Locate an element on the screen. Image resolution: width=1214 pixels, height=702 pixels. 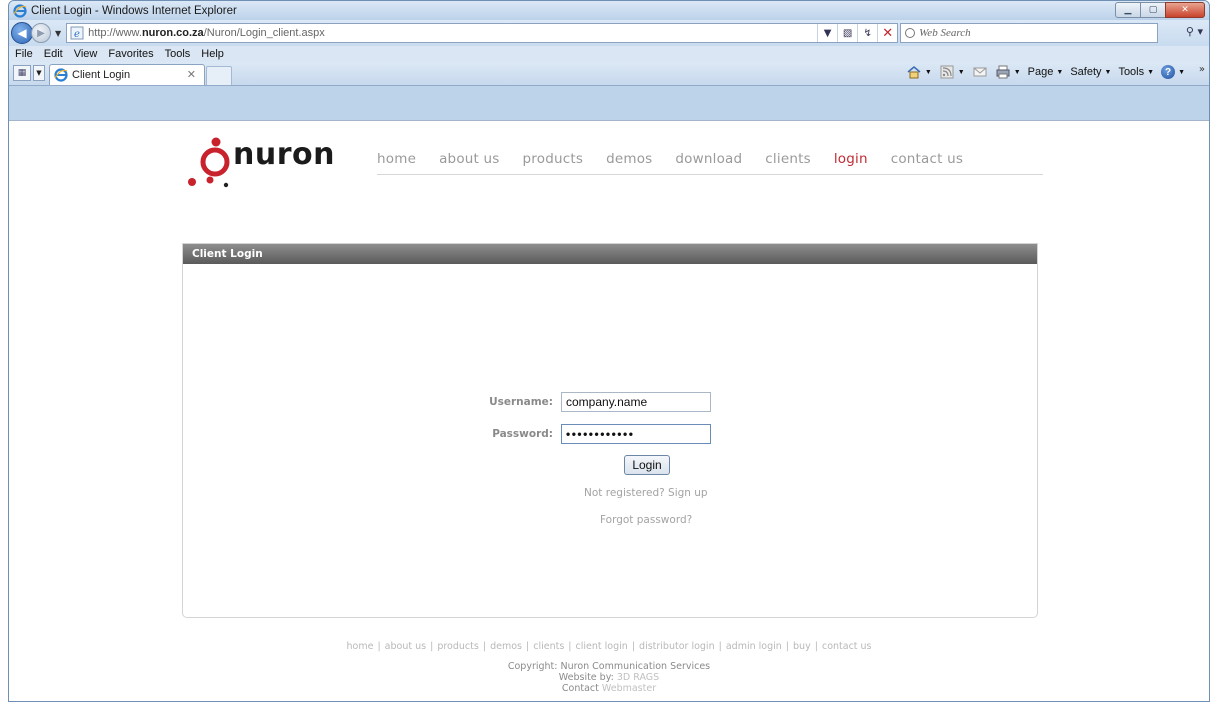
window-controls: ▁ ▢ ✕ is located at coordinates (1160, 10).